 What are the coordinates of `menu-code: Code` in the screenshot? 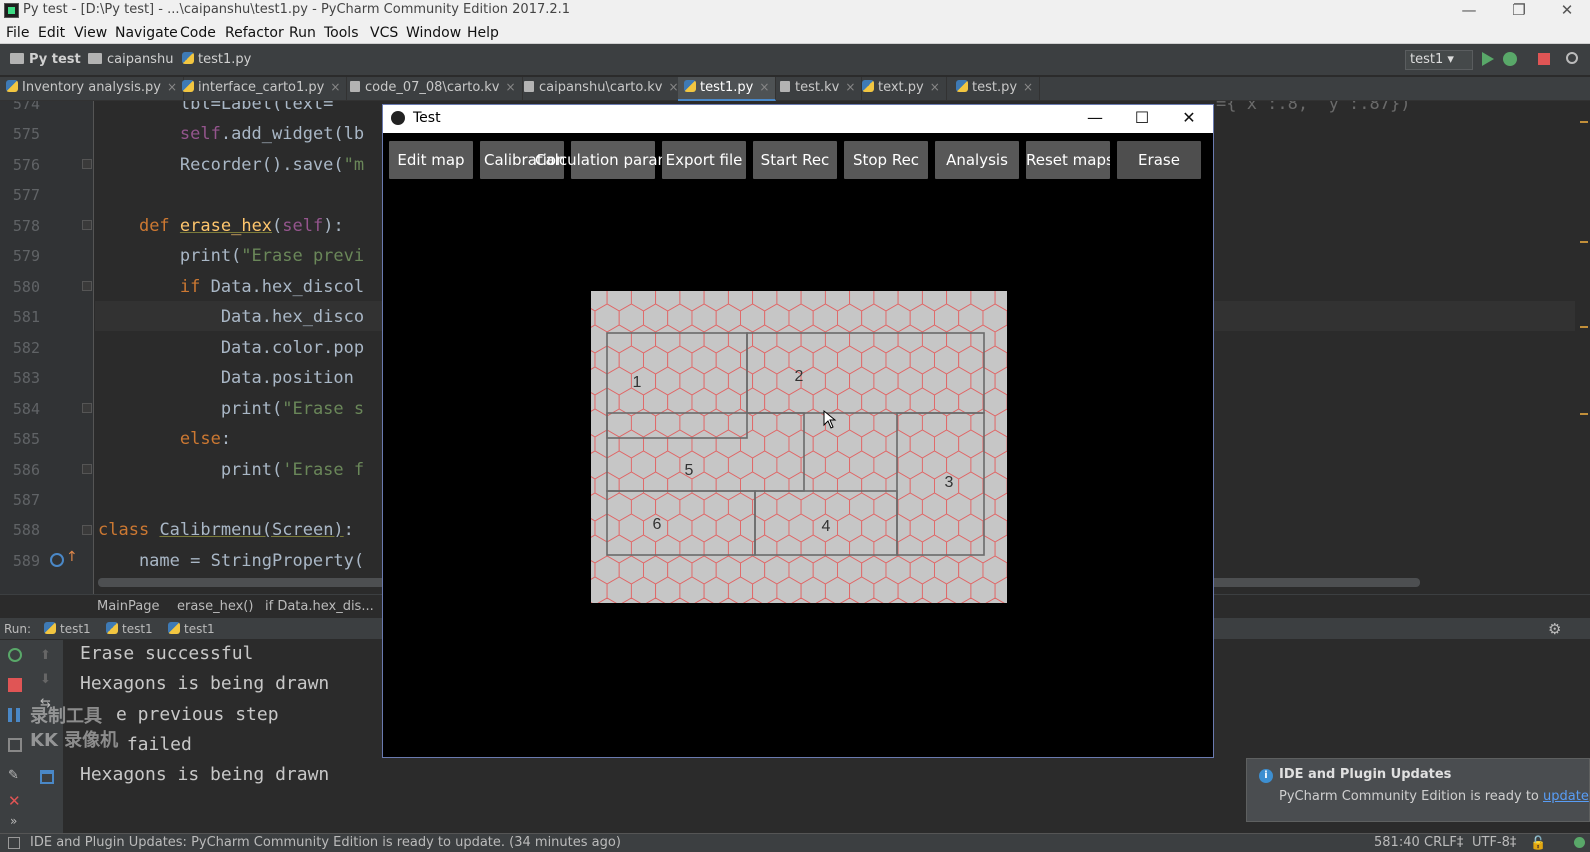 It's located at (198, 33).